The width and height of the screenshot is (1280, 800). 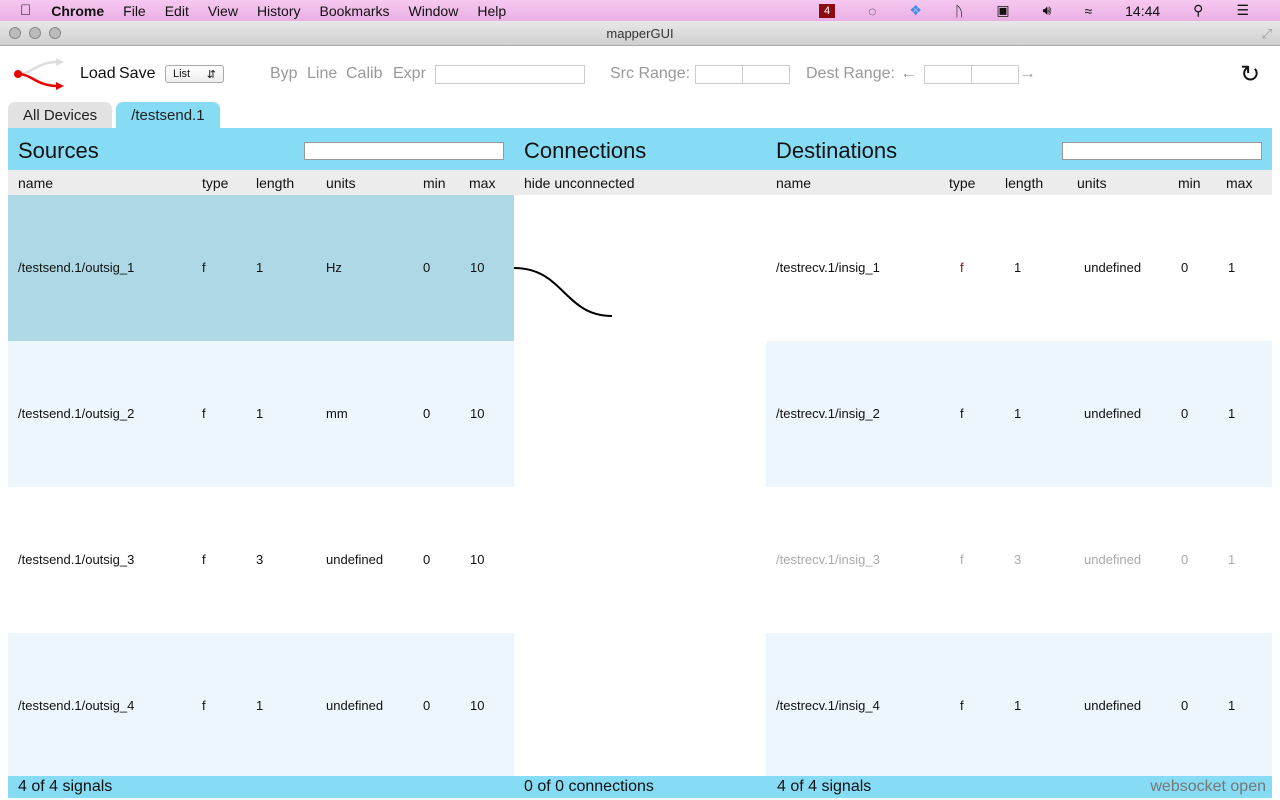 I want to click on cell-name: /testsend.1/outsig_2, so click(x=76, y=413).